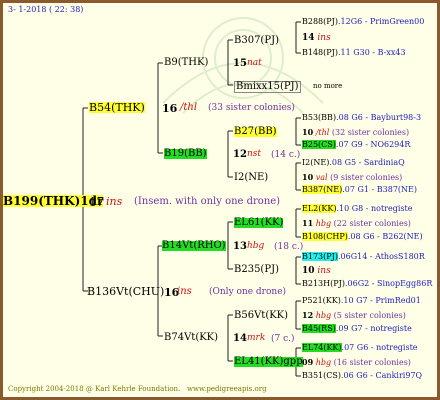 The height and width of the screenshot is (400, 440). Describe the element at coordinates (362, 117) in the screenshot. I see `gen4-row: B53(BB).08 G6 - Bayburt98-3` at that location.